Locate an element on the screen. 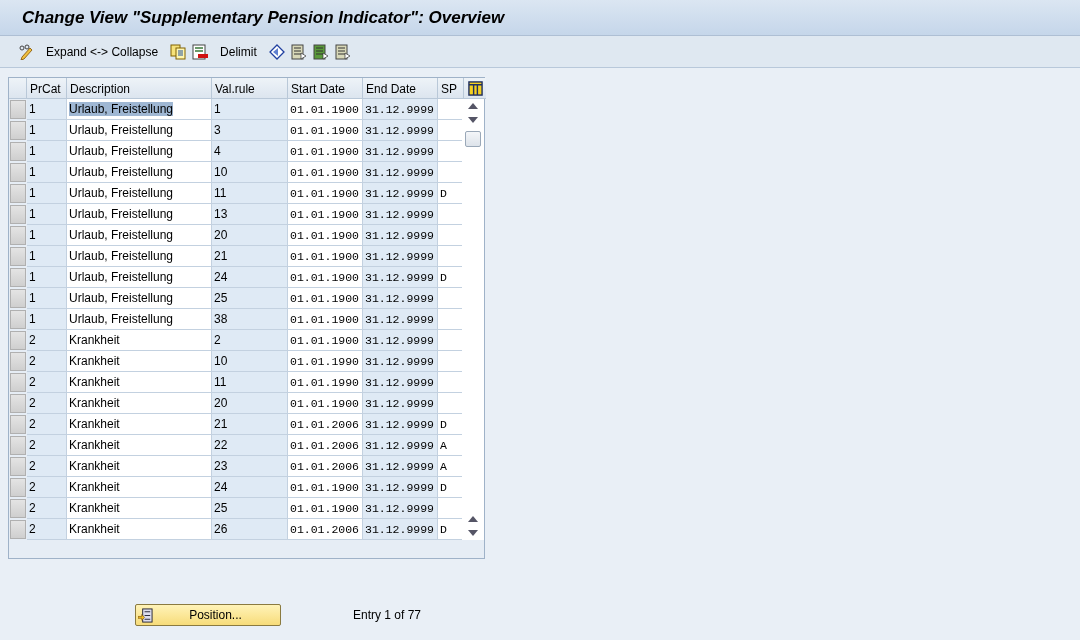  column-header: Start Date is located at coordinates (325, 88).